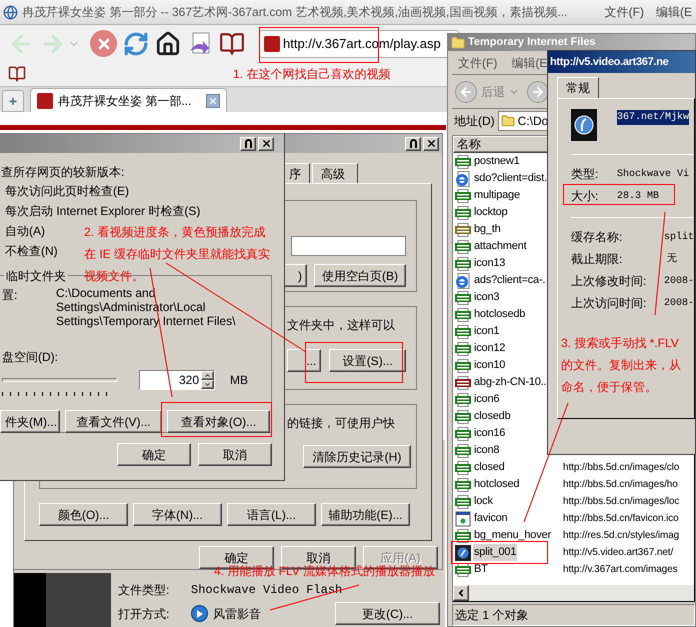 The height and width of the screenshot is (627, 696). What do you see at coordinates (458, 43) in the screenshot?
I see `folder-icon` at bounding box center [458, 43].